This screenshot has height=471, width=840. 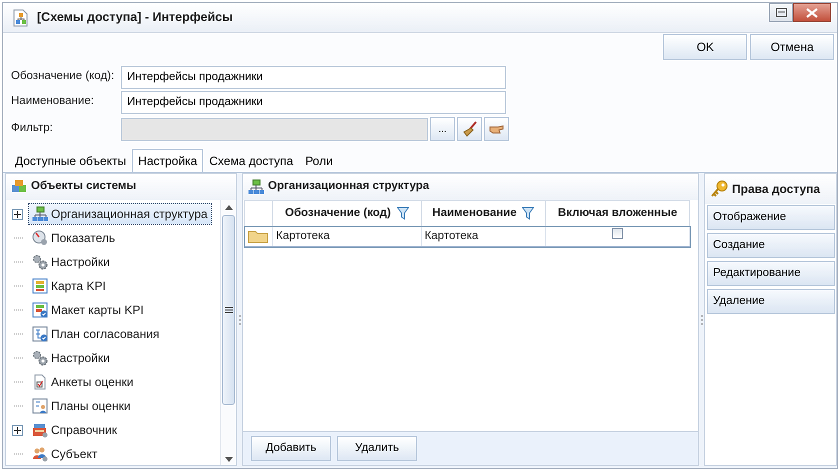 I want to click on scroll-down-icon, so click(x=228, y=459).